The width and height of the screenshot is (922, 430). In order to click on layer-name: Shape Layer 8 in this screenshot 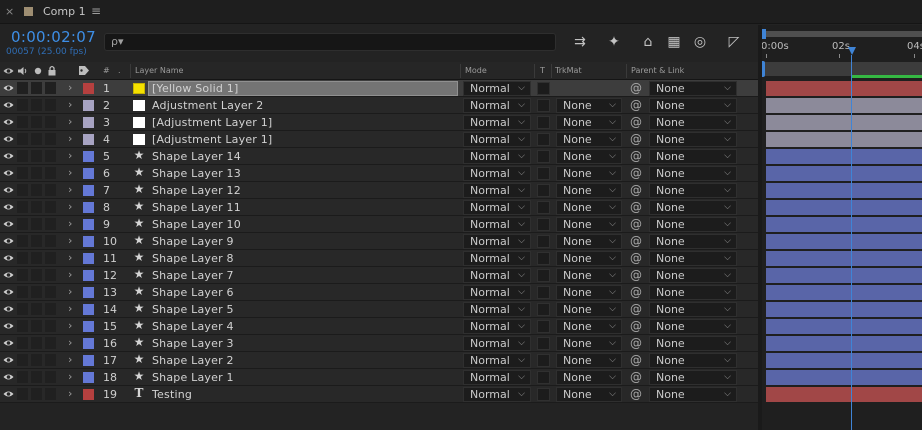, I will do `click(193, 258)`.